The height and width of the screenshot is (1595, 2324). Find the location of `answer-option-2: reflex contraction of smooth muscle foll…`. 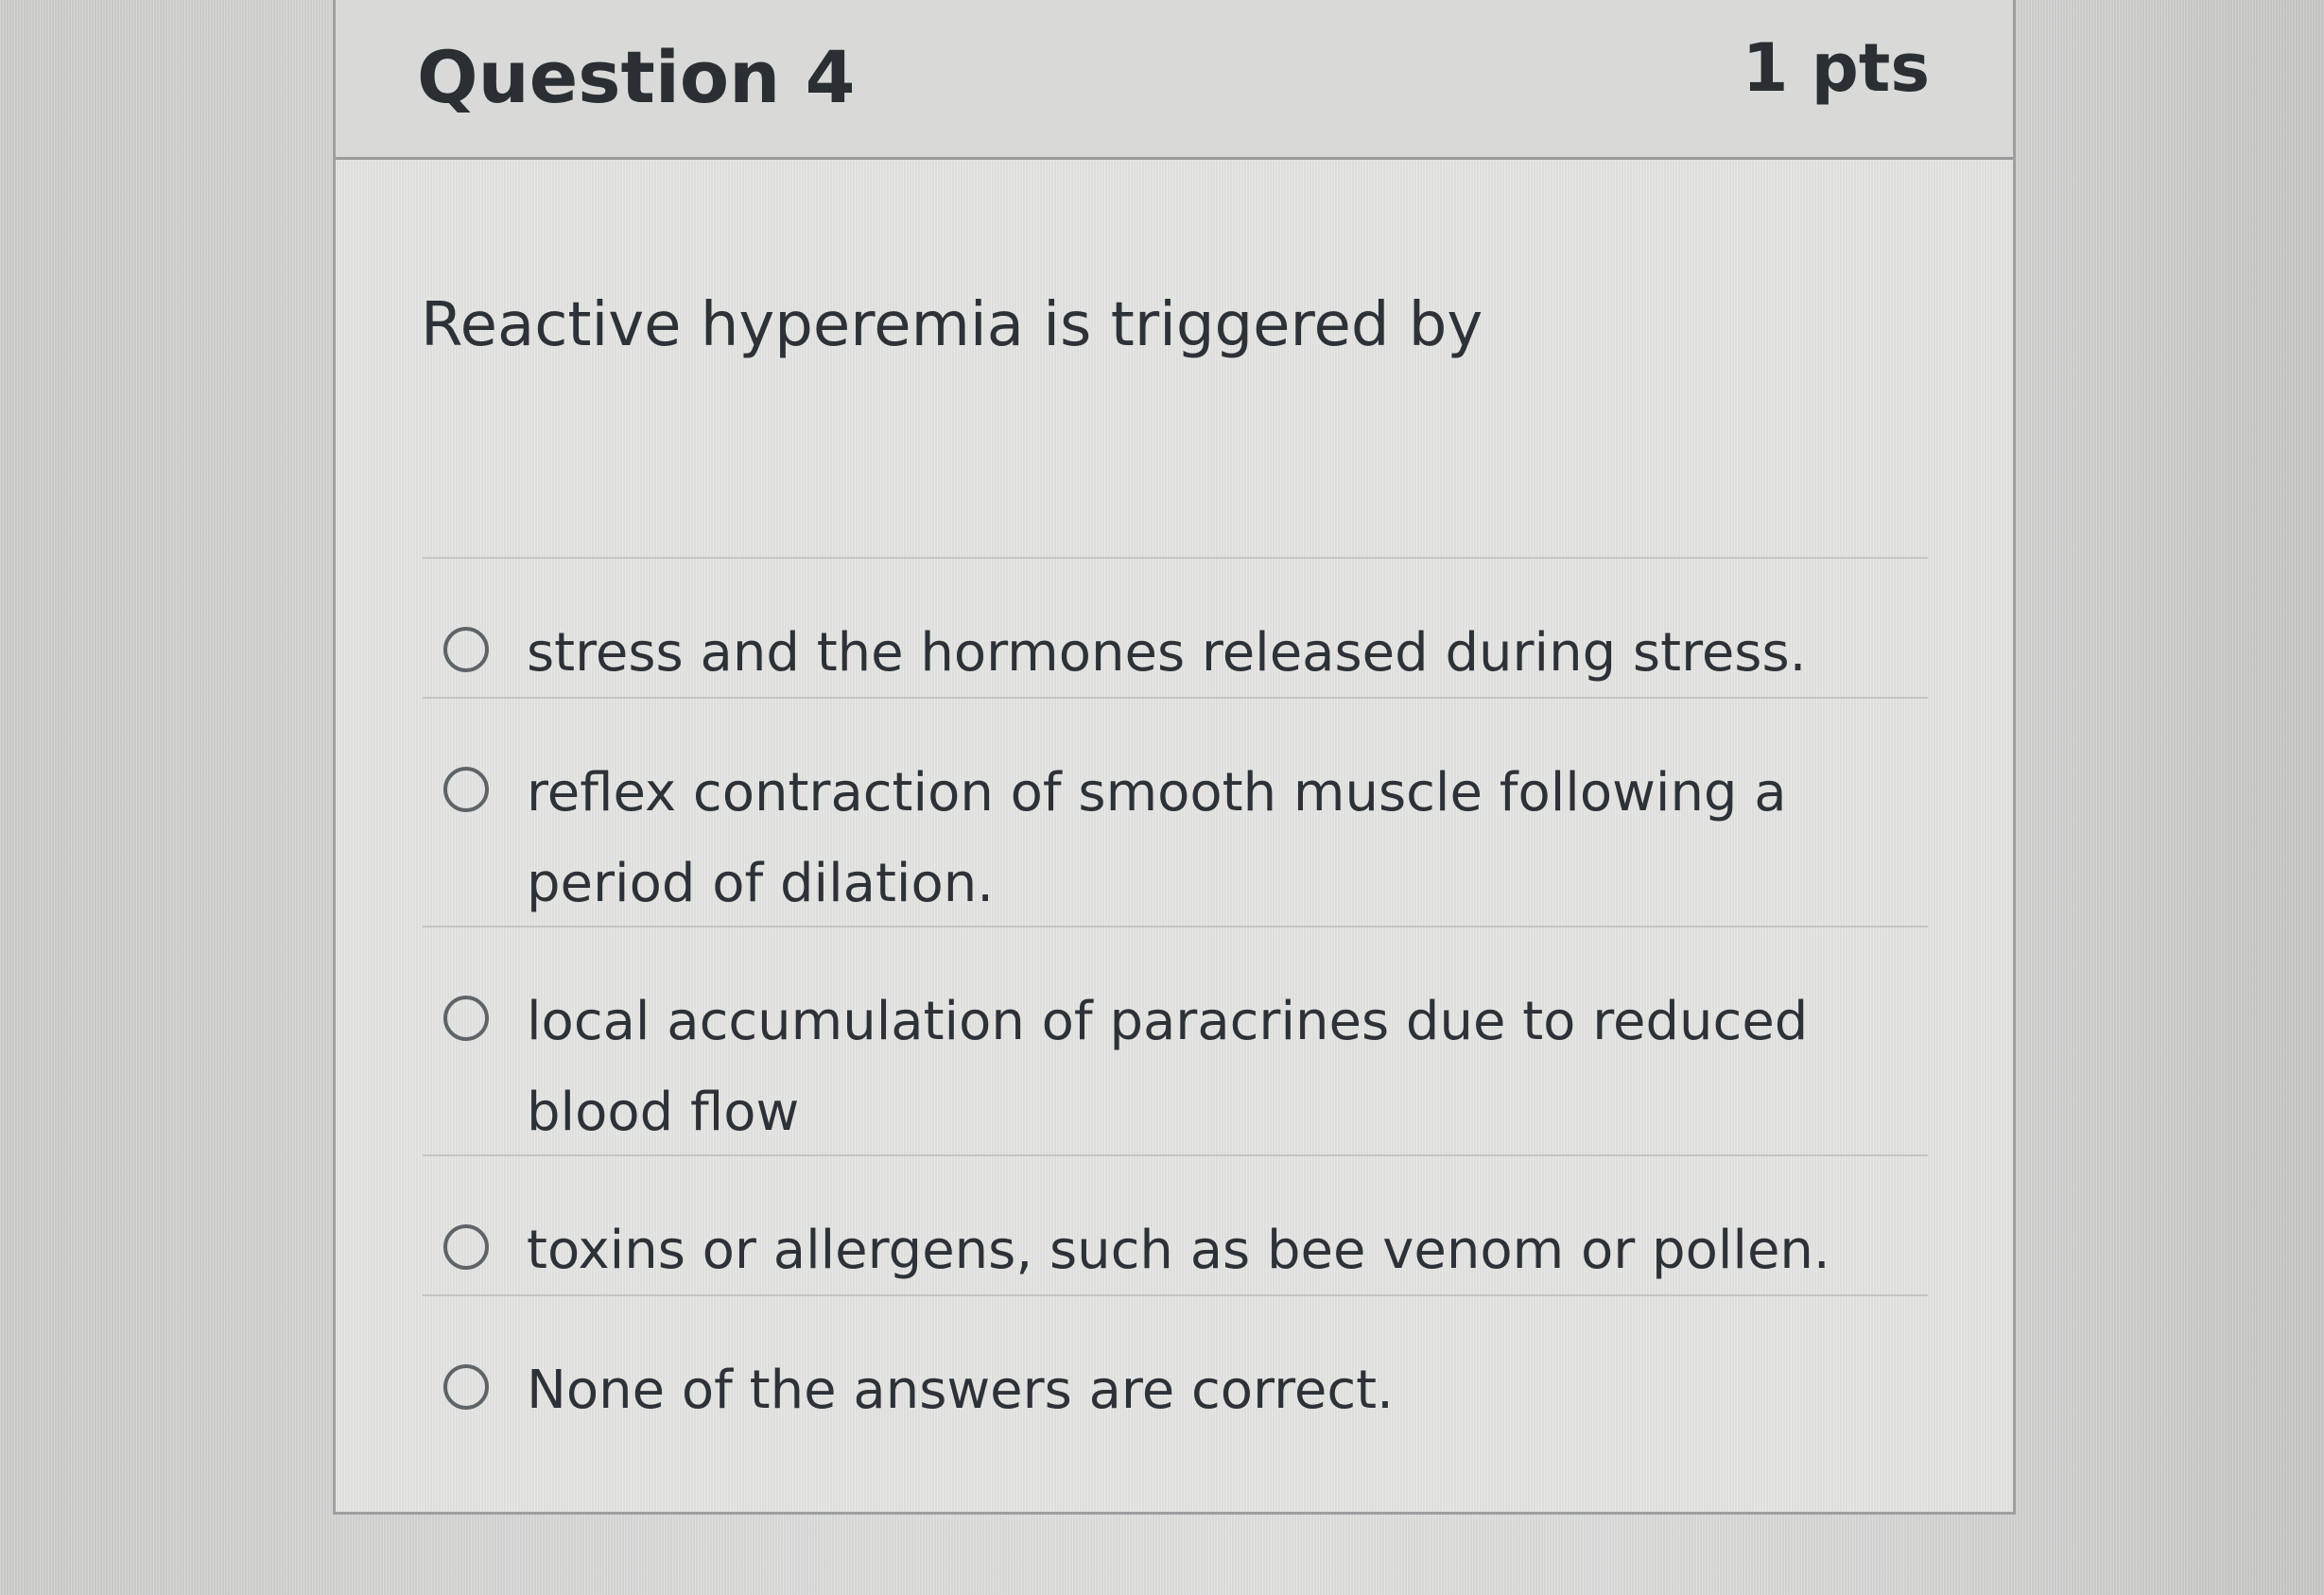

answer-option-2: reflex contraction of smooth muscle foll… is located at coordinates (1175, 813).